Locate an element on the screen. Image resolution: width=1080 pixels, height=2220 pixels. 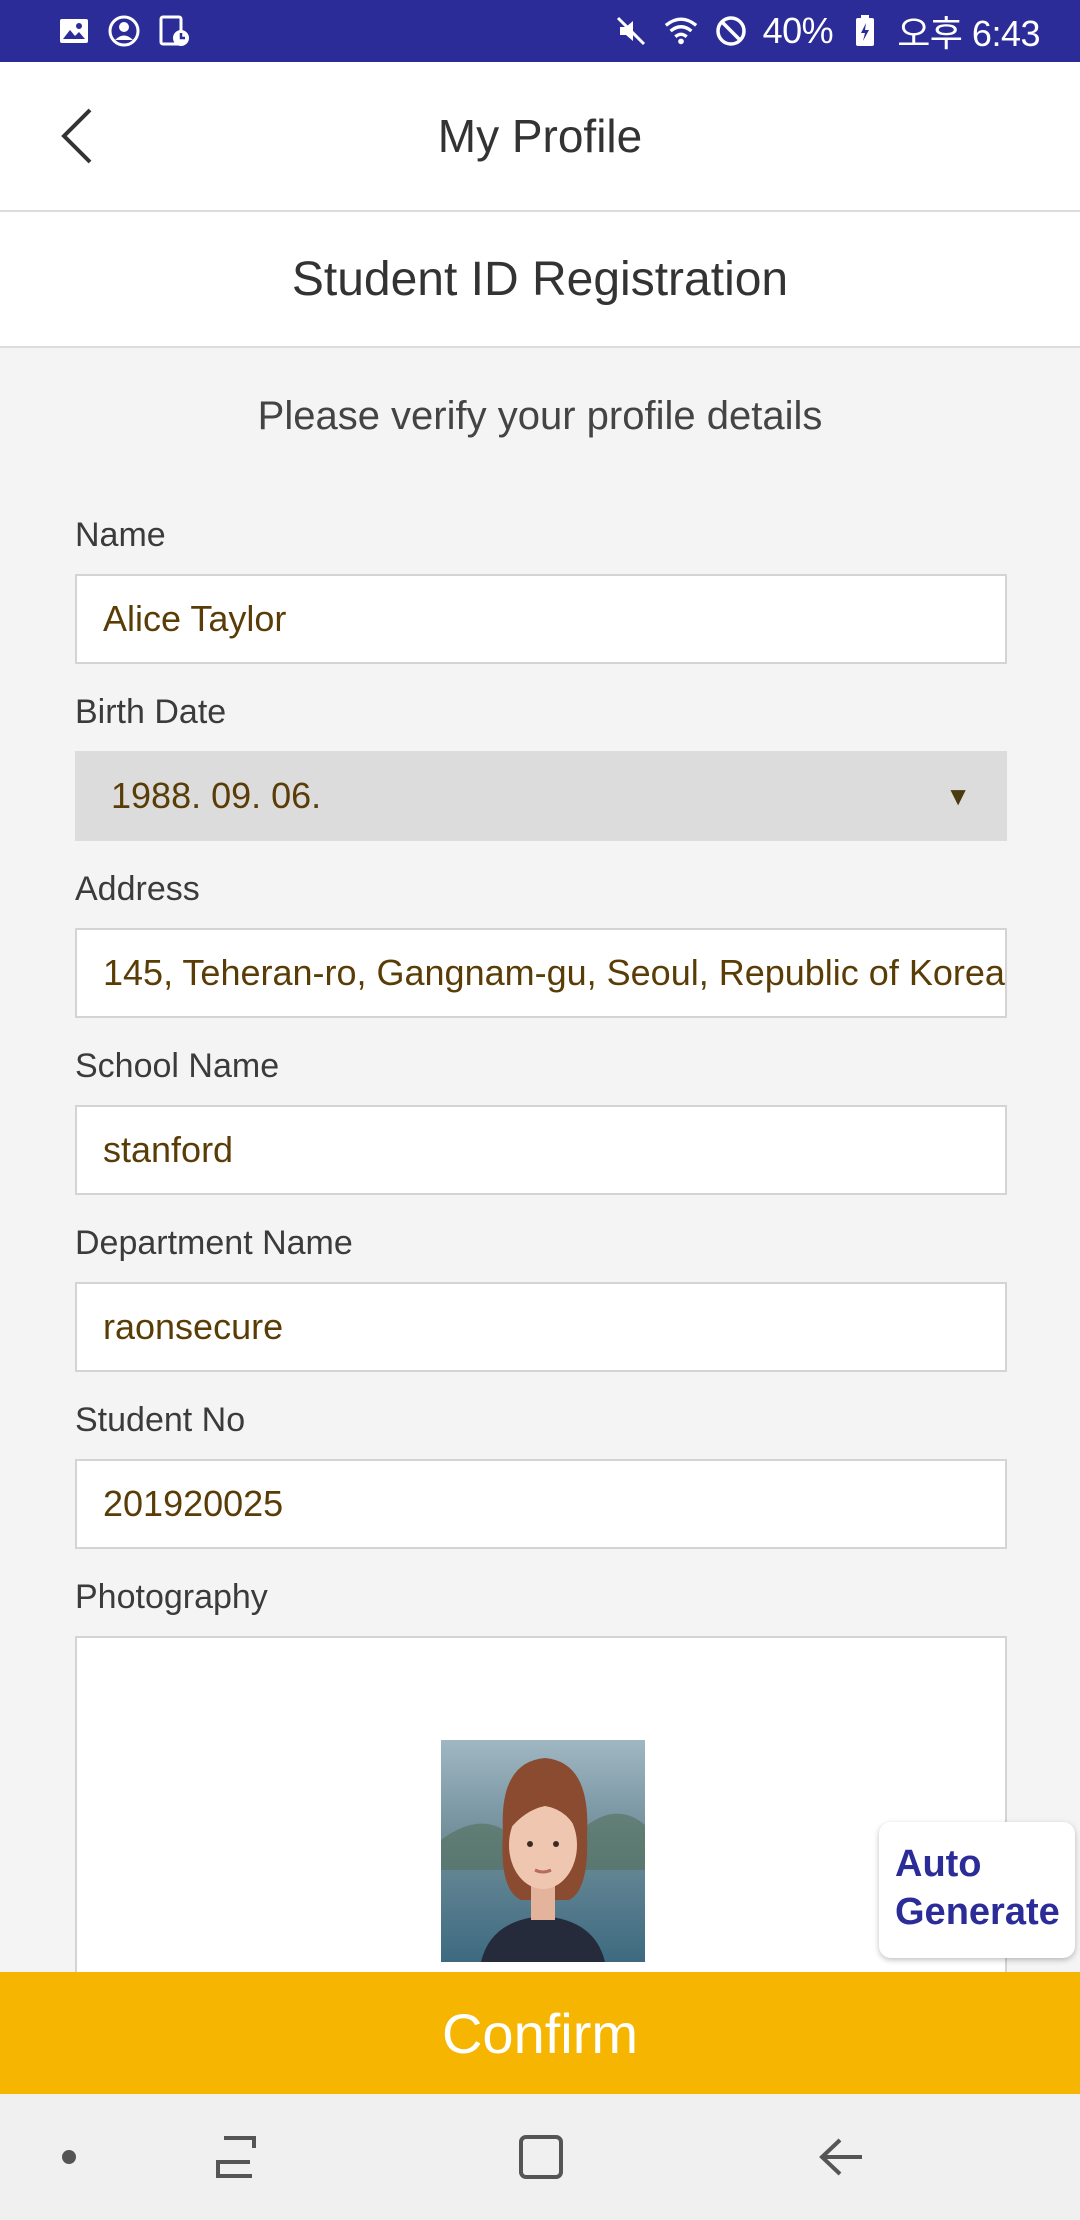
mute-icon is located at coordinates (631, 31).